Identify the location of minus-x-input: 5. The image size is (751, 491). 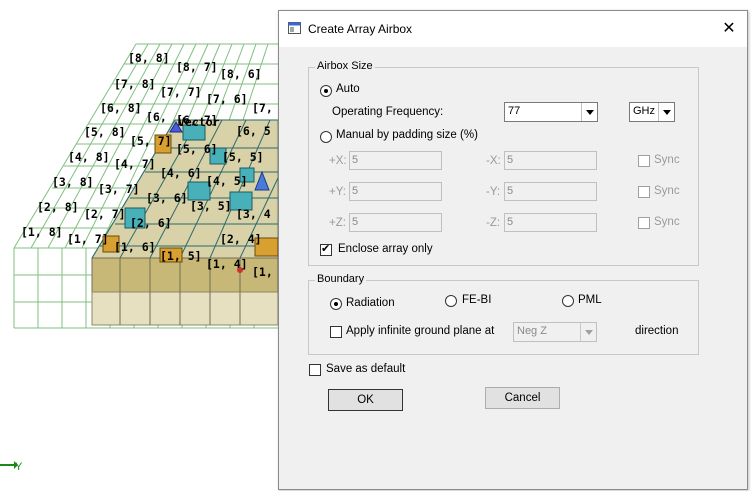
(550, 160).